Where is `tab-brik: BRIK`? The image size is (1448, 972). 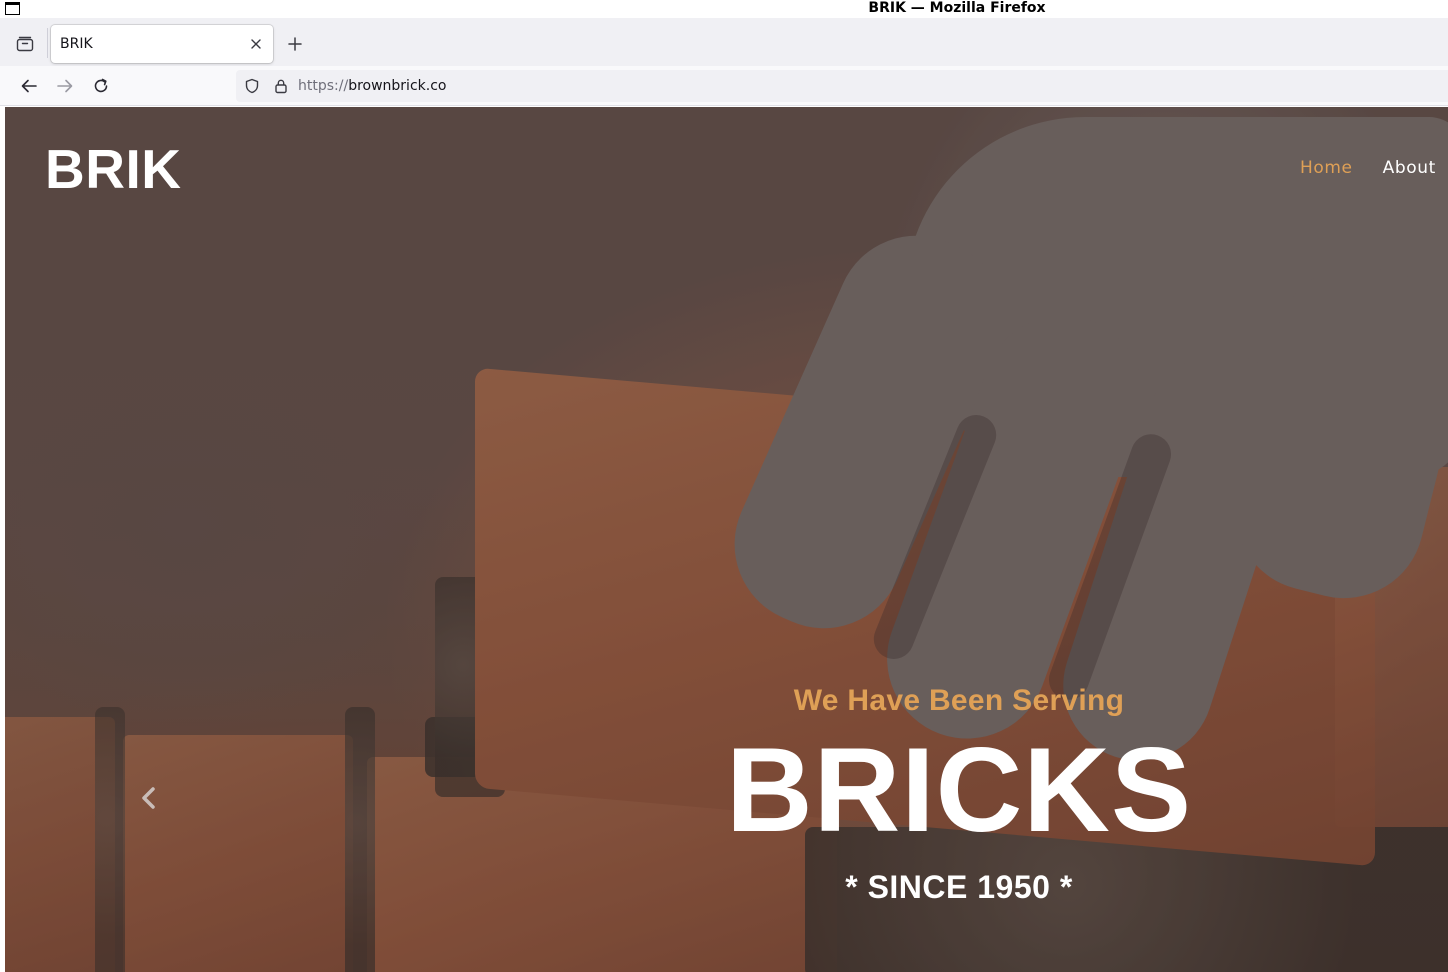 tab-brik: BRIK is located at coordinates (162, 44).